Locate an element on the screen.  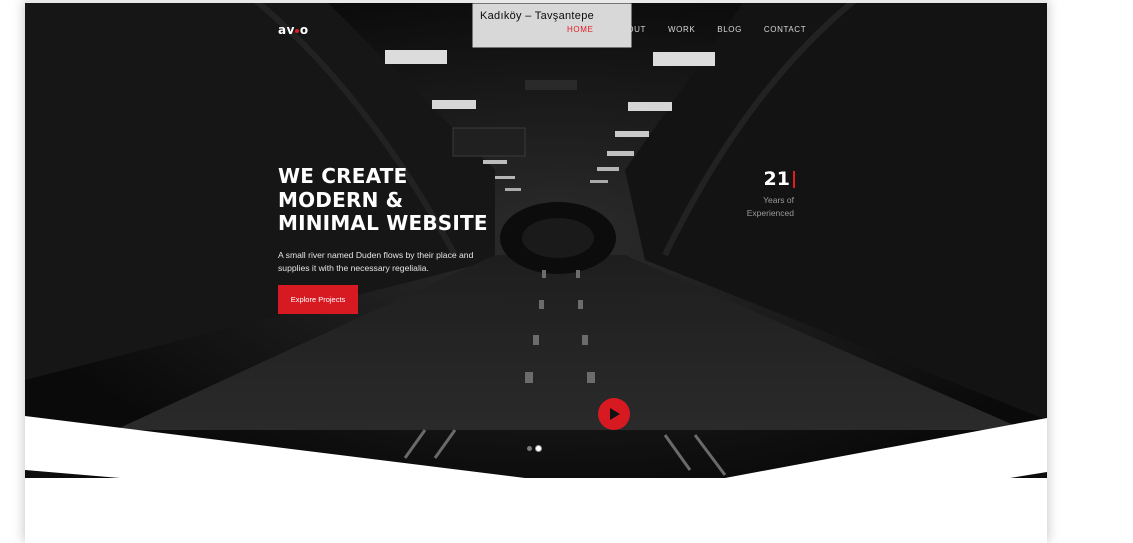
play-icon is located at coordinates (615, 414).